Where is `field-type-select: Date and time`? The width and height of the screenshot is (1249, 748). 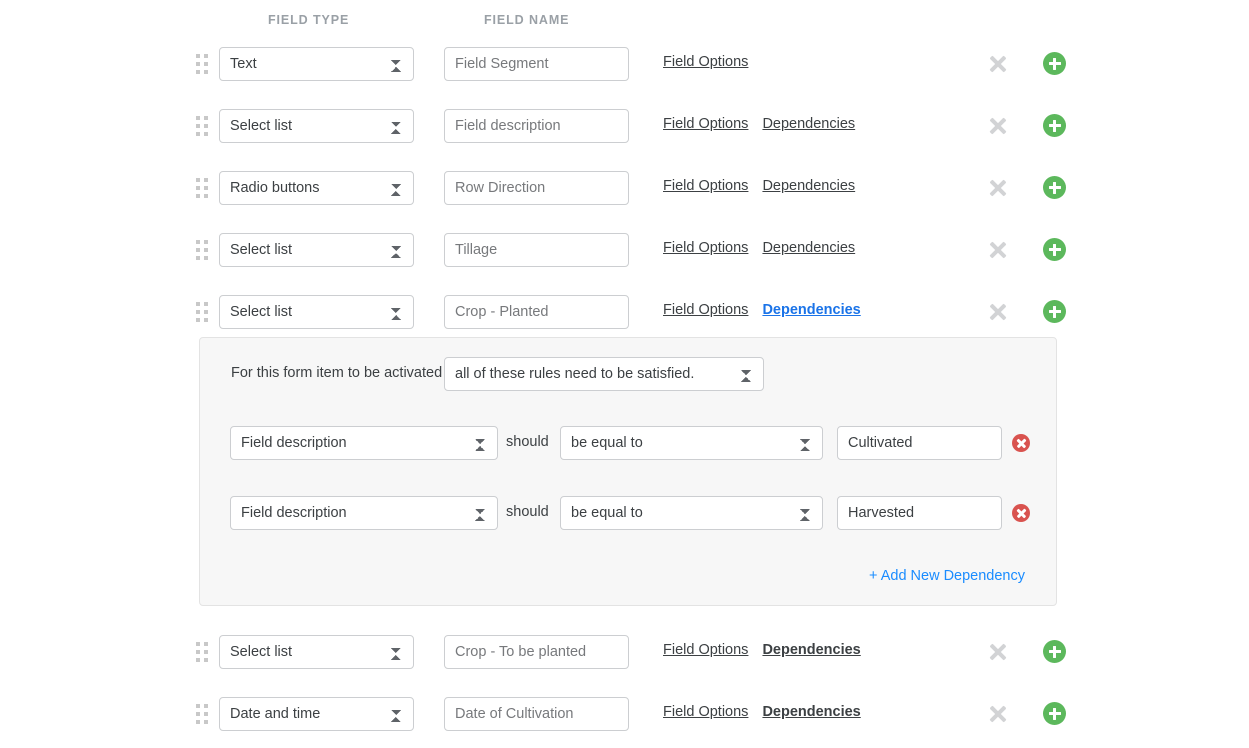 field-type-select: Date and time is located at coordinates (316, 714).